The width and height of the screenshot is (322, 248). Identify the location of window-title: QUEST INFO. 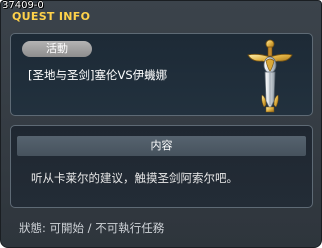
(51, 16).